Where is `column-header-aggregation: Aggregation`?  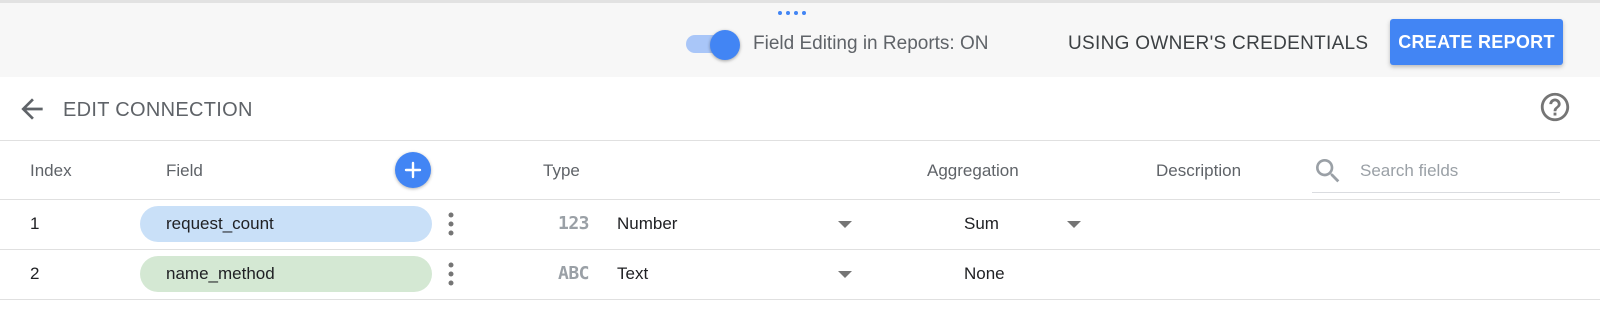
column-header-aggregation: Aggregation is located at coordinates (973, 170).